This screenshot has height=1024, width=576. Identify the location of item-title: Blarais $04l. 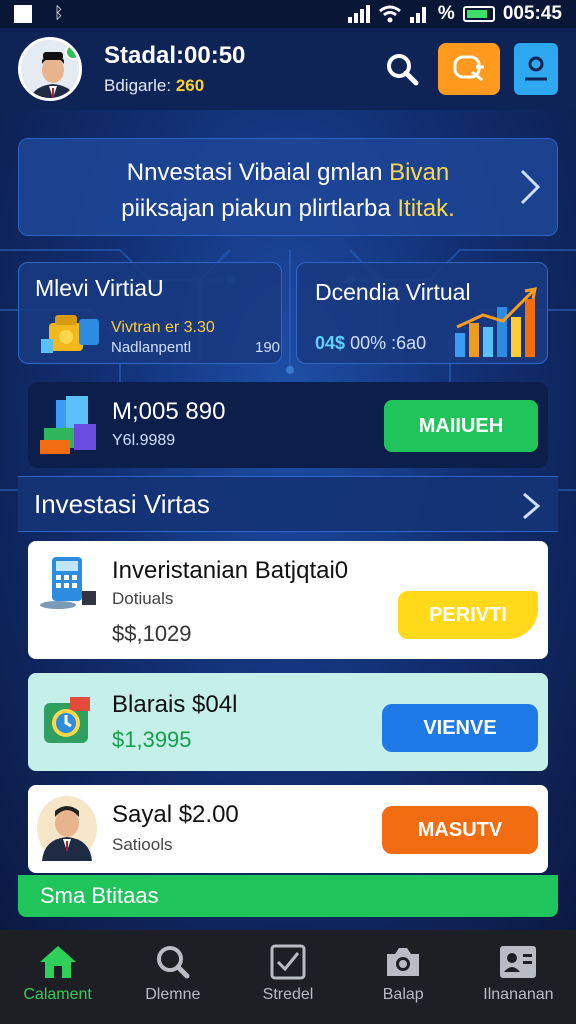
(175, 704).